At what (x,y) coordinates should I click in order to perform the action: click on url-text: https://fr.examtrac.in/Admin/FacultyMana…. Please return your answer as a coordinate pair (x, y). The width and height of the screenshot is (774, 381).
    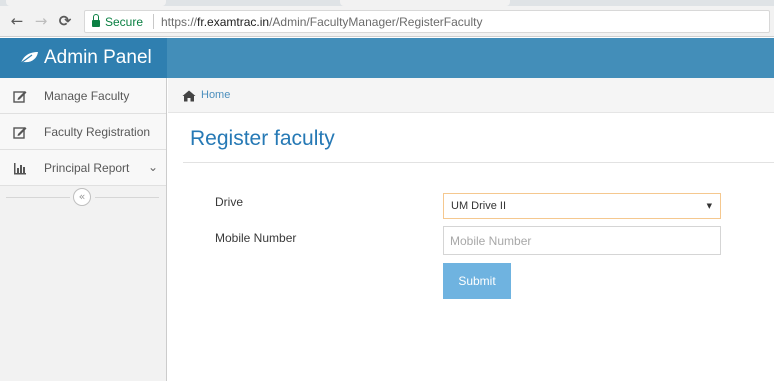
    Looking at the image, I should click on (321, 22).